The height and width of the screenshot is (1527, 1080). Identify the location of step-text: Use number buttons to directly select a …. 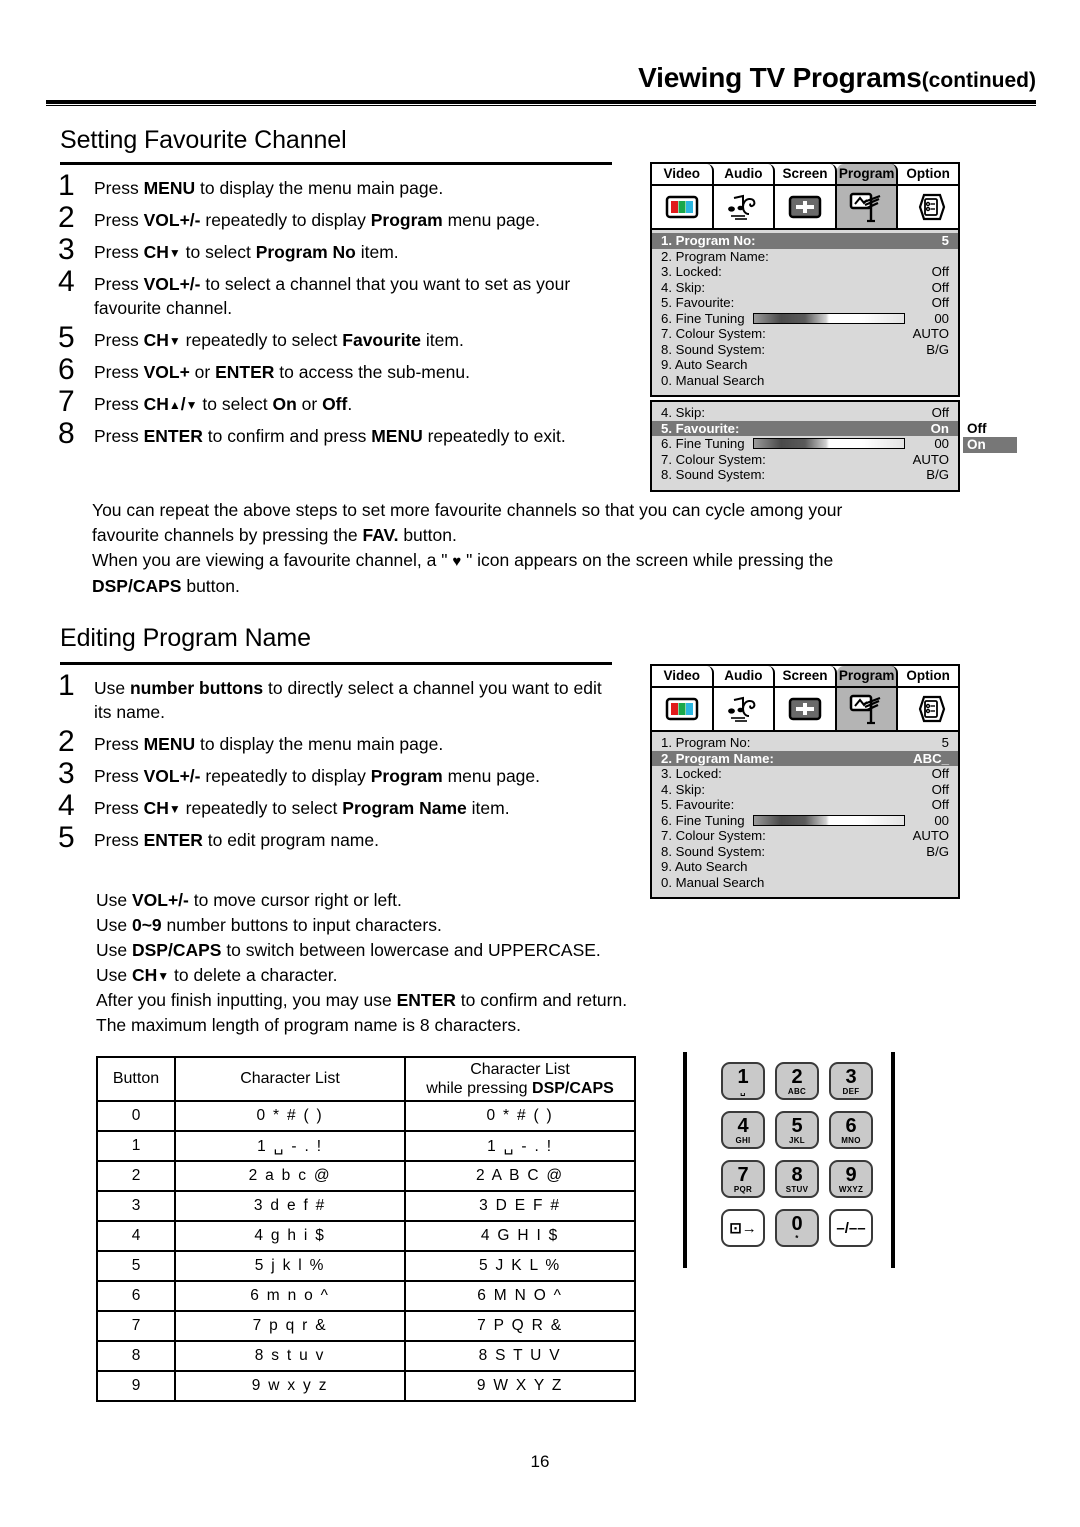
(348, 700).